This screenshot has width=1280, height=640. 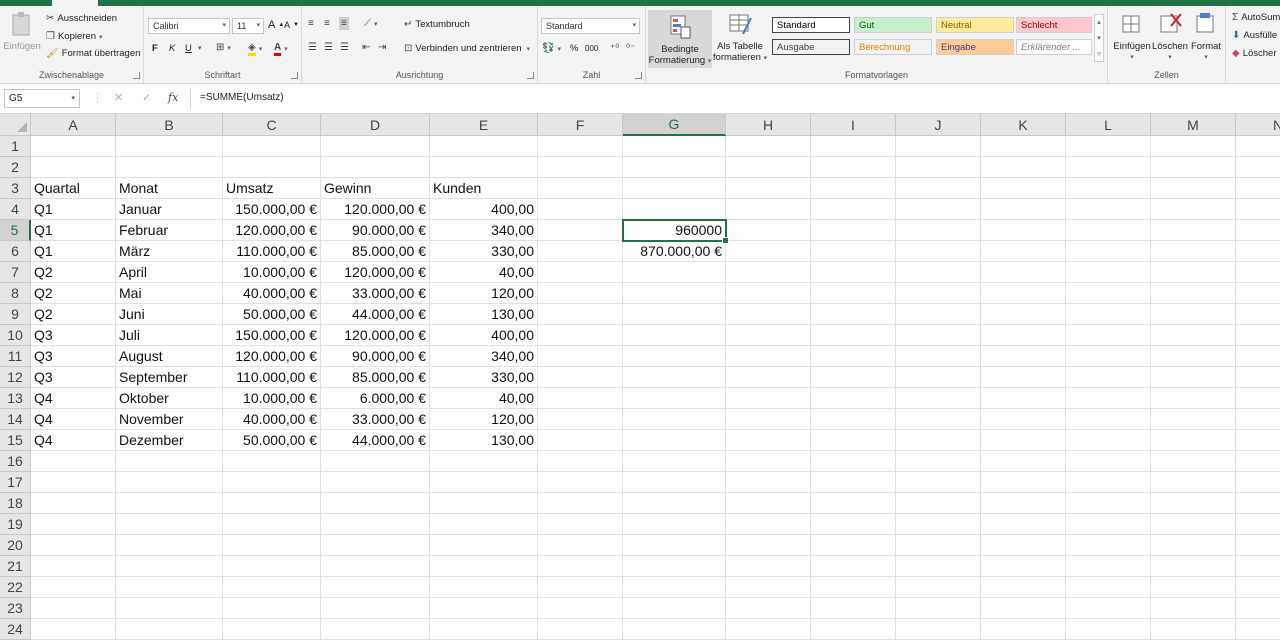 What do you see at coordinates (938, 524) in the screenshot?
I see `cell-j19` at bounding box center [938, 524].